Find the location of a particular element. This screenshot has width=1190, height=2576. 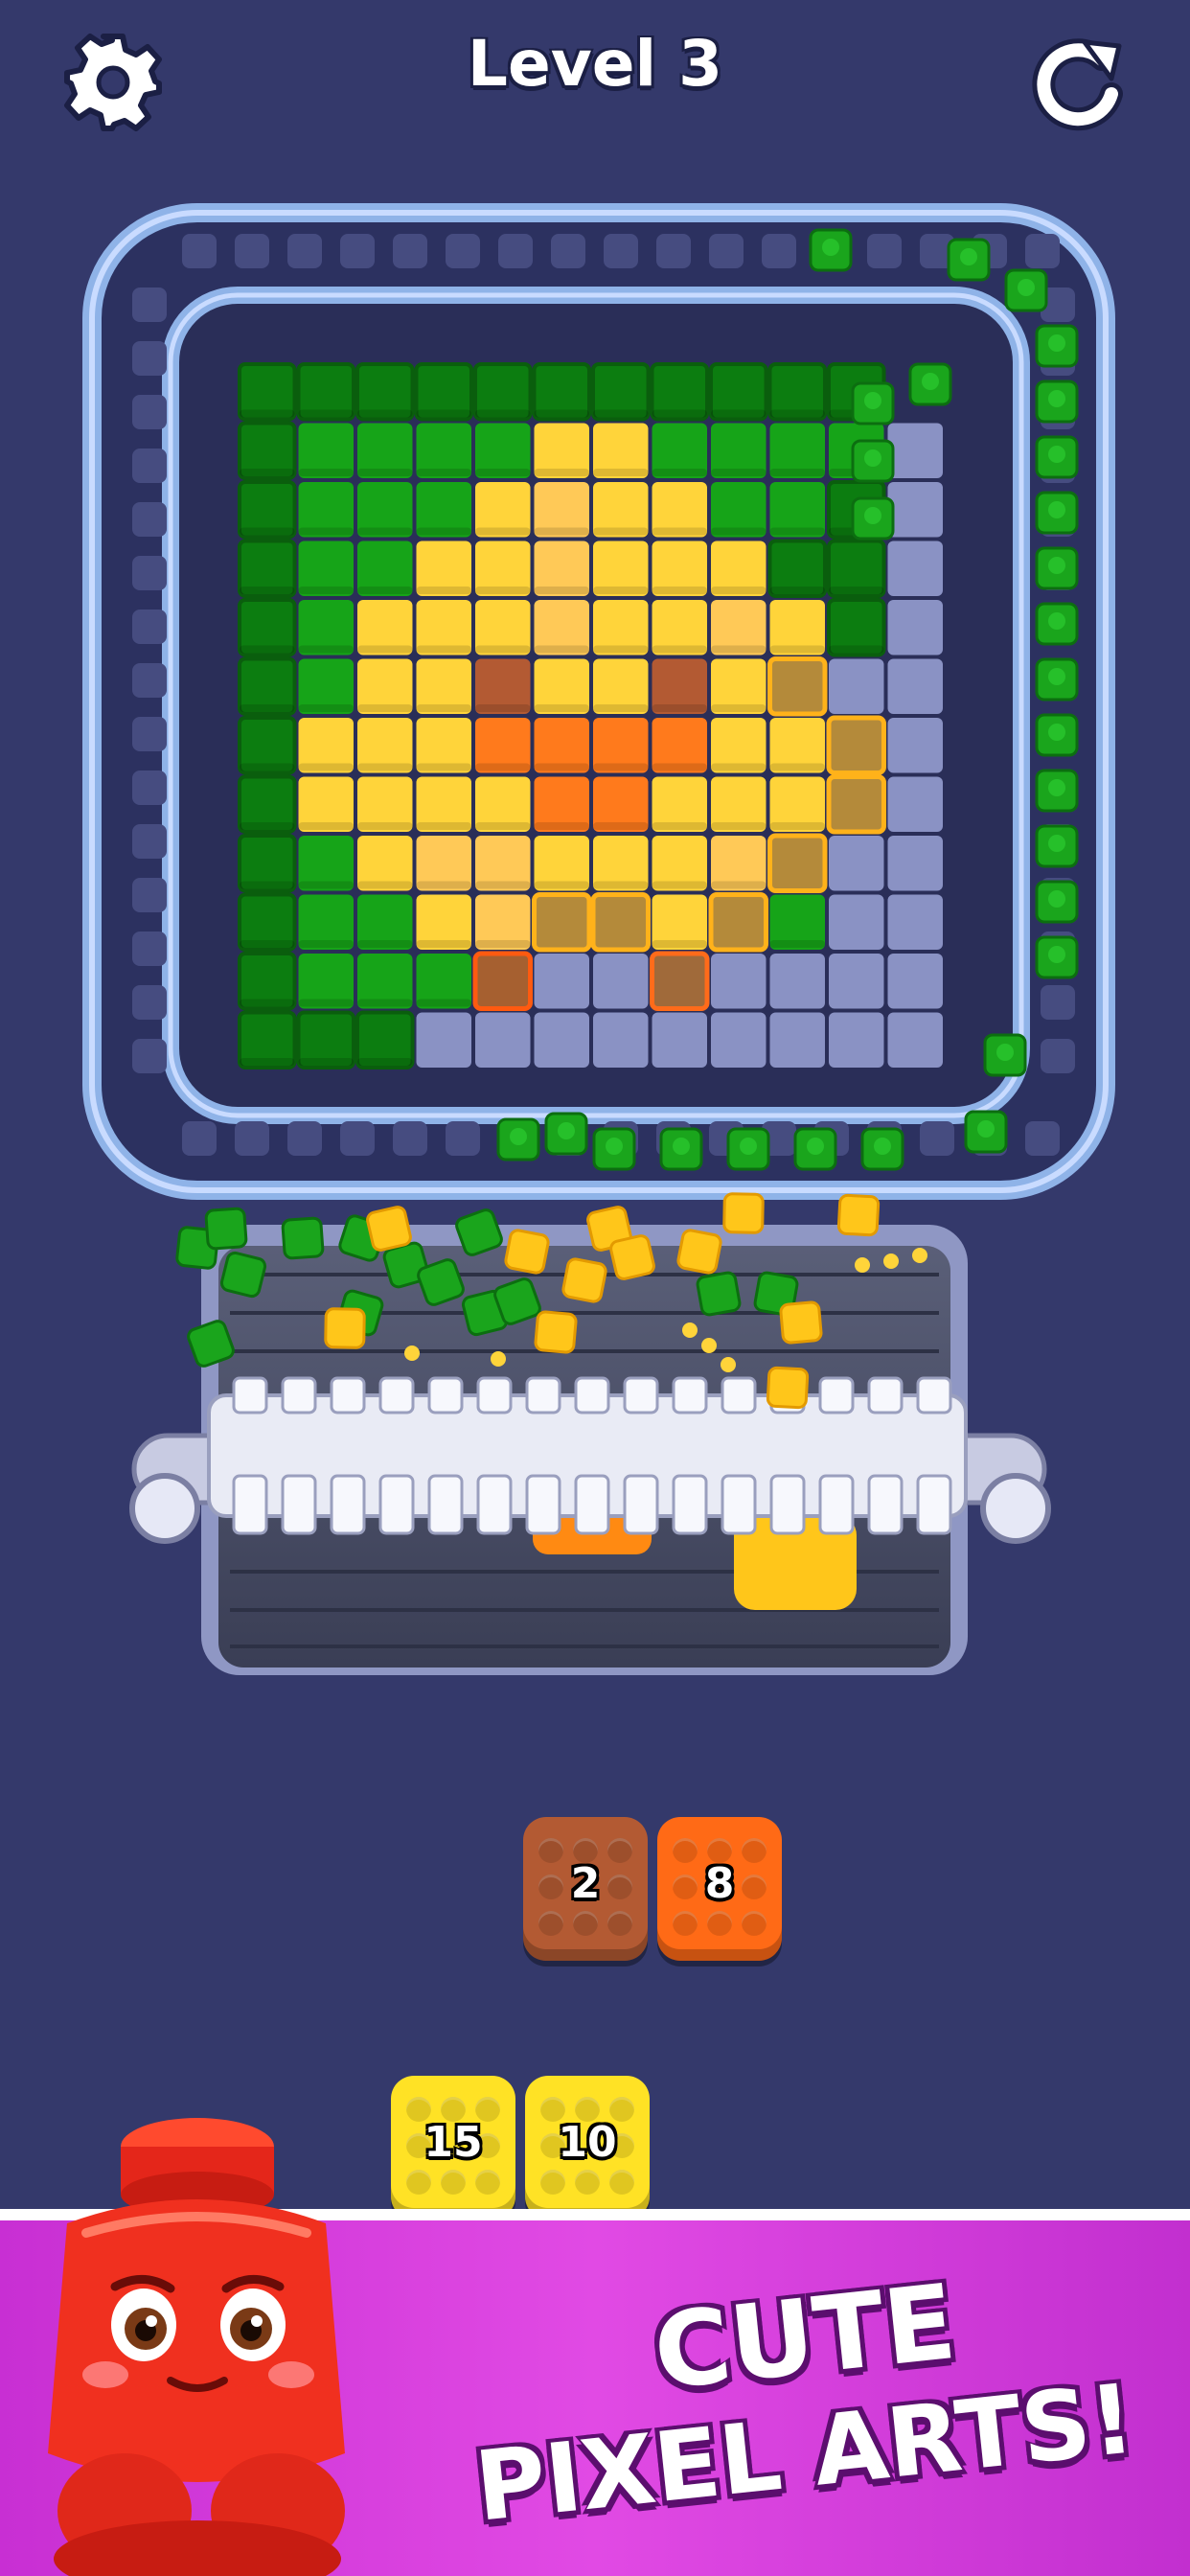

promo-text: CUTE PIXEL ARTS! is located at coordinates (805, 2403).